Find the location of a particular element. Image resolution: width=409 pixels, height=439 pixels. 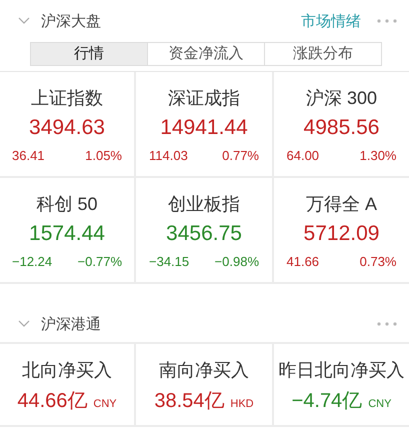

flow-name: 南向净买入 is located at coordinates (204, 370).